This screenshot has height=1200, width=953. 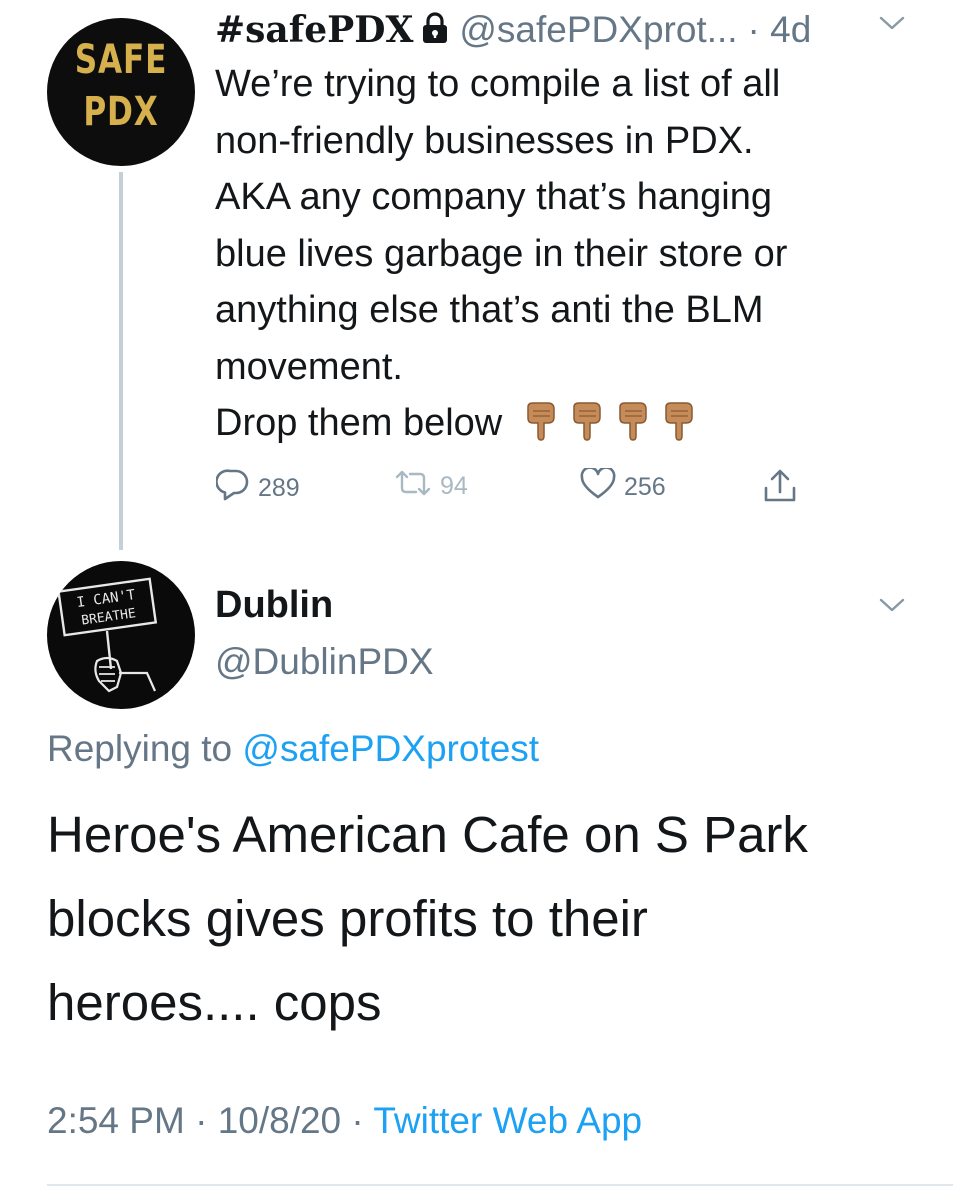 What do you see at coordinates (347, 918) in the screenshot?
I see `reply-text-line: blocks gives profits to their` at bounding box center [347, 918].